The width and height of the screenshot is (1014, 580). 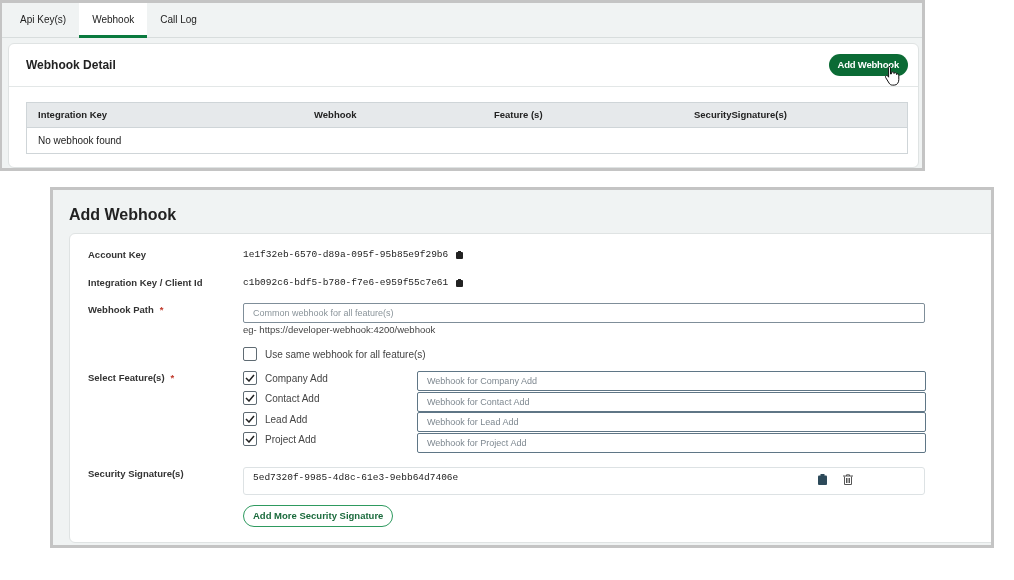 I want to click on tab: Api Key(s), so click(x=43, y=20).